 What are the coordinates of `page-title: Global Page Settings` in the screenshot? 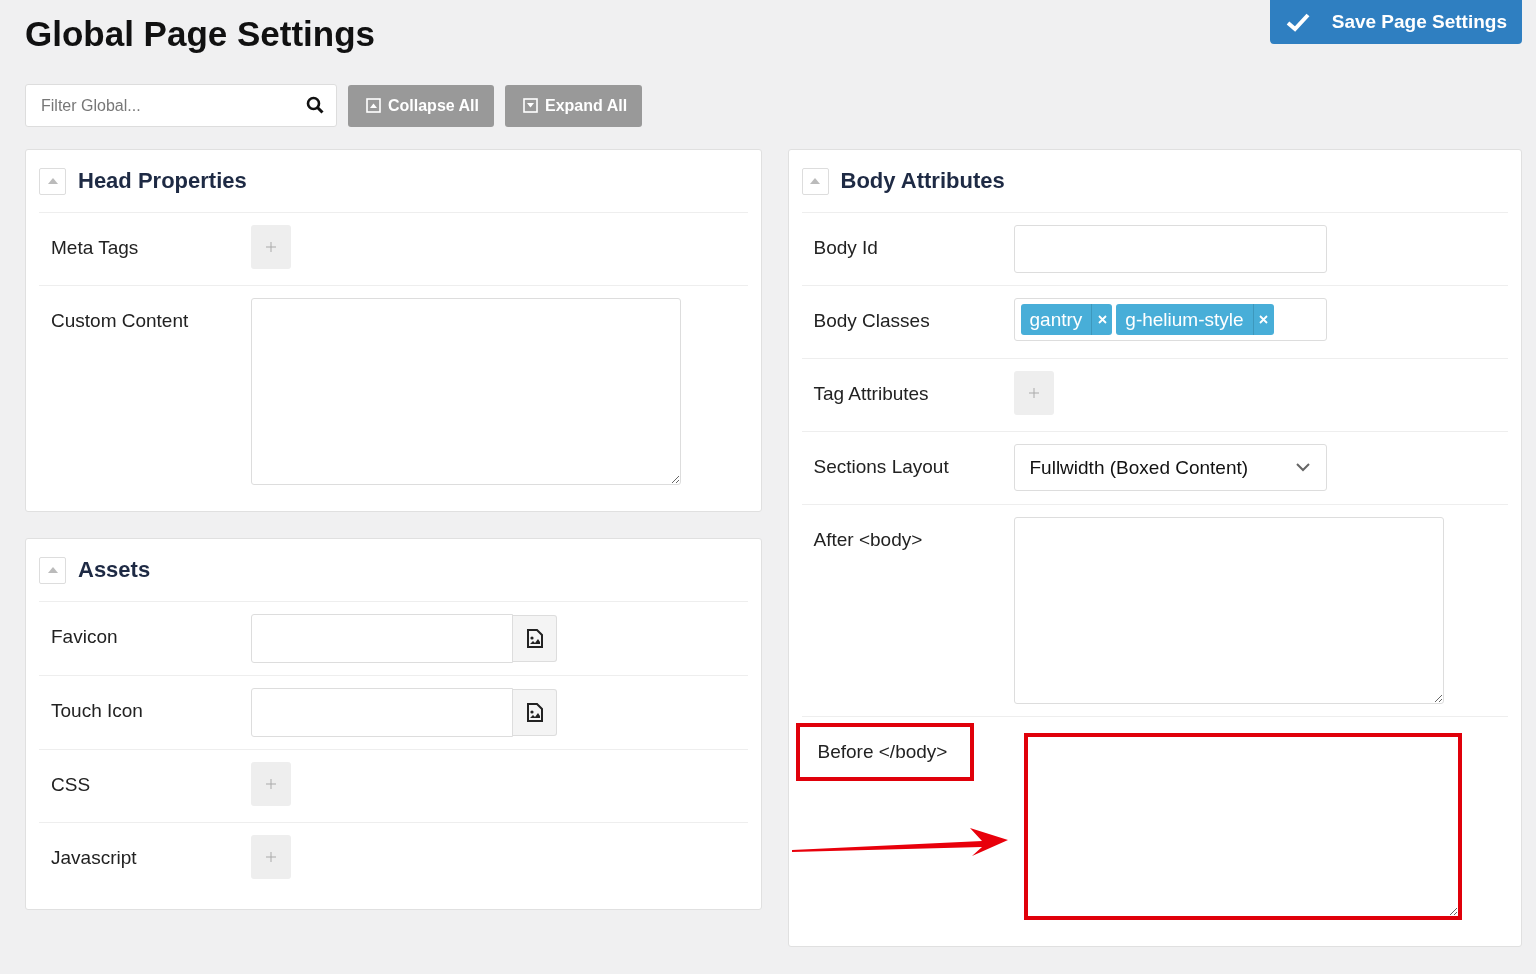 It's located at (200, 34).